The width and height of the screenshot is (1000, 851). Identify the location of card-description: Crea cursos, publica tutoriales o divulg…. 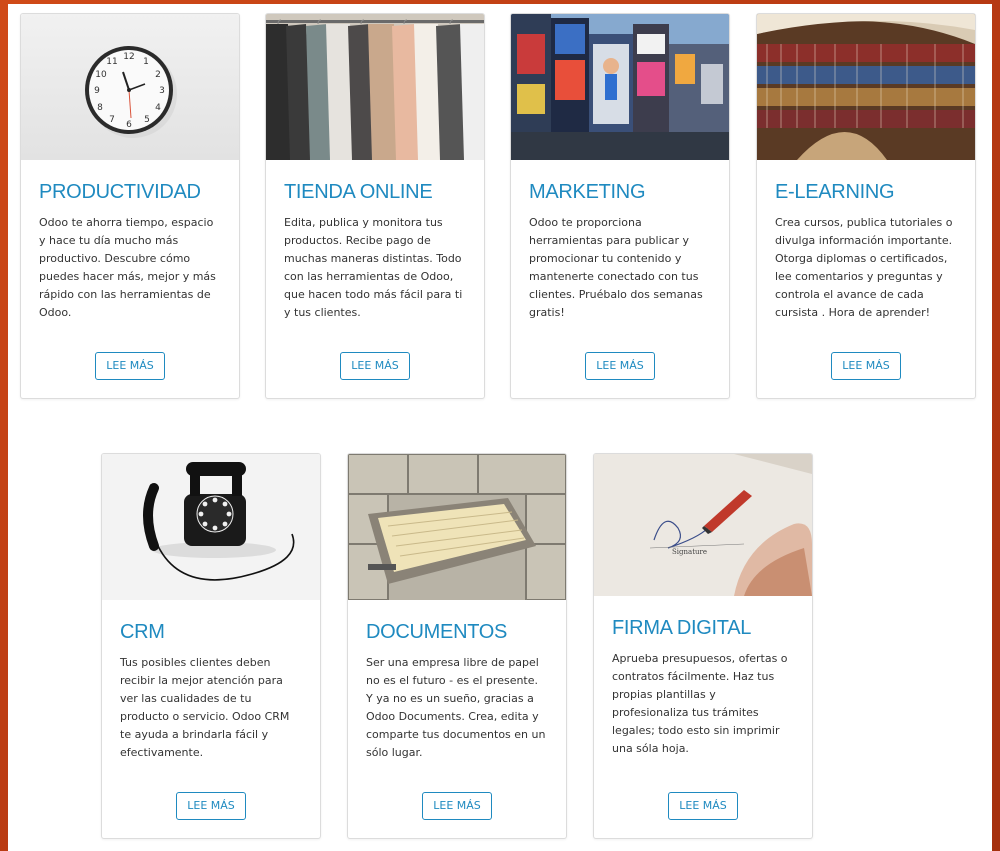
(864, 267).